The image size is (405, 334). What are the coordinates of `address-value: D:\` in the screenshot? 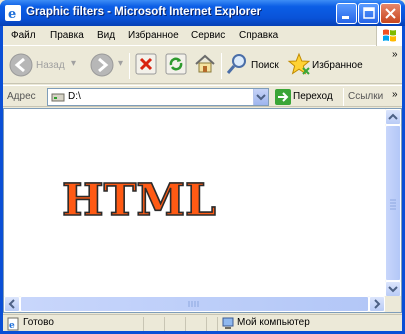 It's located at (74, 96).